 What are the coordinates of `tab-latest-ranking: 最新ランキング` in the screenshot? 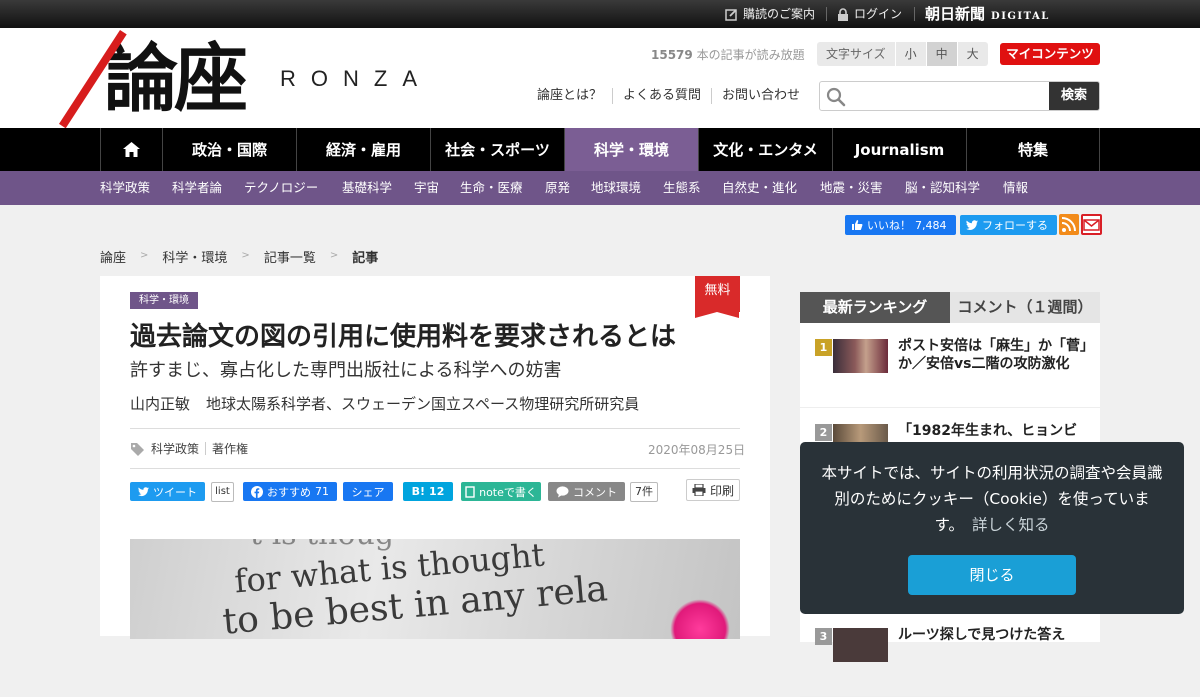 It's located at (875, 307).